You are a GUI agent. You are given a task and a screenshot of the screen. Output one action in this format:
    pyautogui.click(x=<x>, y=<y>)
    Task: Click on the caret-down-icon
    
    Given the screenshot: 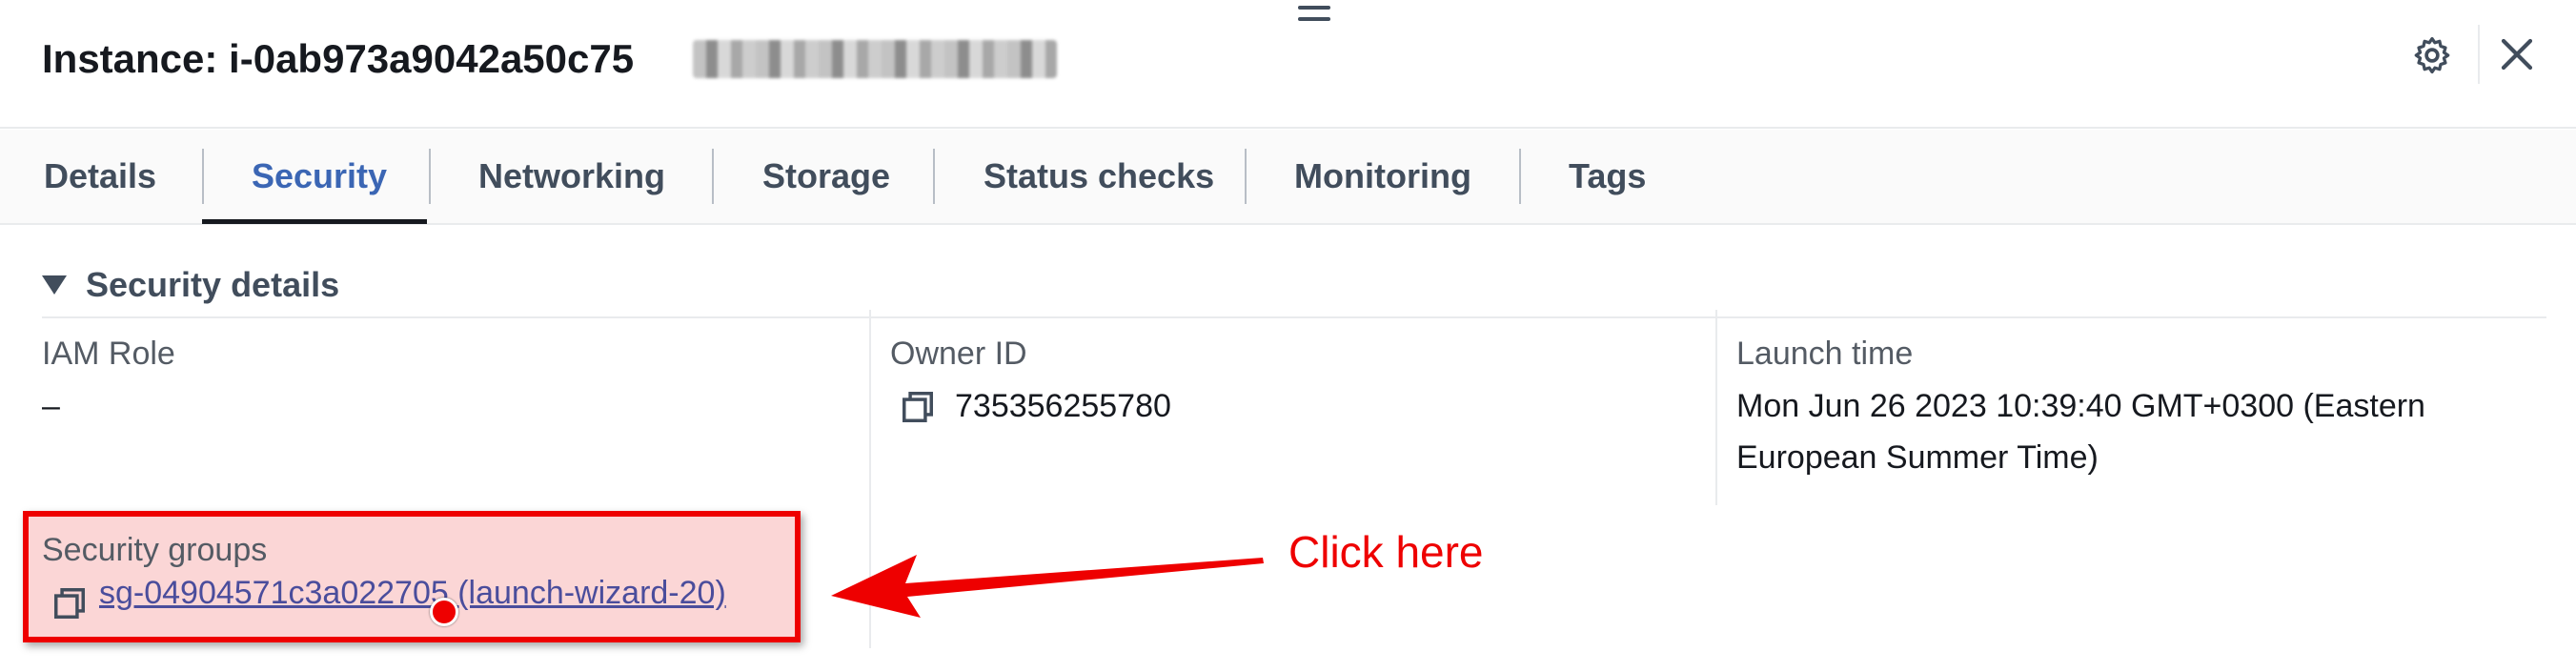 What is the action you would take?
    pyautogui.click(x=54, y=285)
    